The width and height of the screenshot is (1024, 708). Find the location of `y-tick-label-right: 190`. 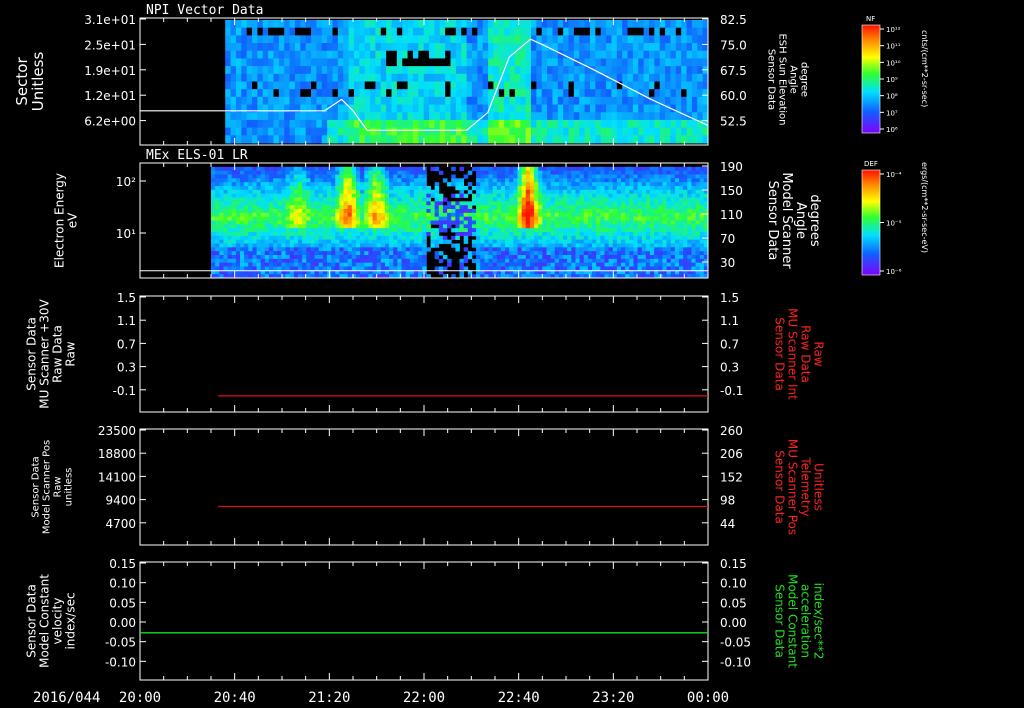

y-tick-label-right: 190 is located at coordinates (731, 167).